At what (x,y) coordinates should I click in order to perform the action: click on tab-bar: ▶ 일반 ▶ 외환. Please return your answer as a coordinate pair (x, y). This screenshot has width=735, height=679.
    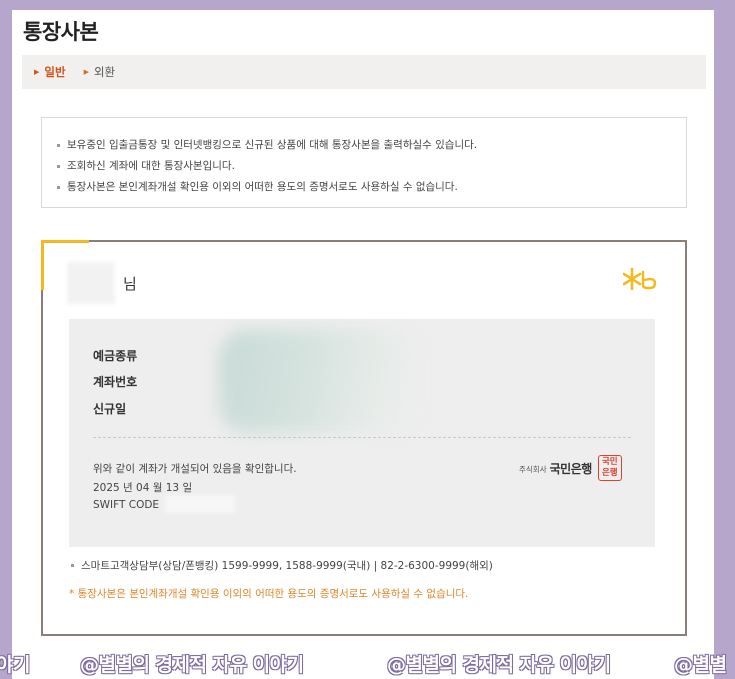
    Looking at the image, I should click on (364, 72).